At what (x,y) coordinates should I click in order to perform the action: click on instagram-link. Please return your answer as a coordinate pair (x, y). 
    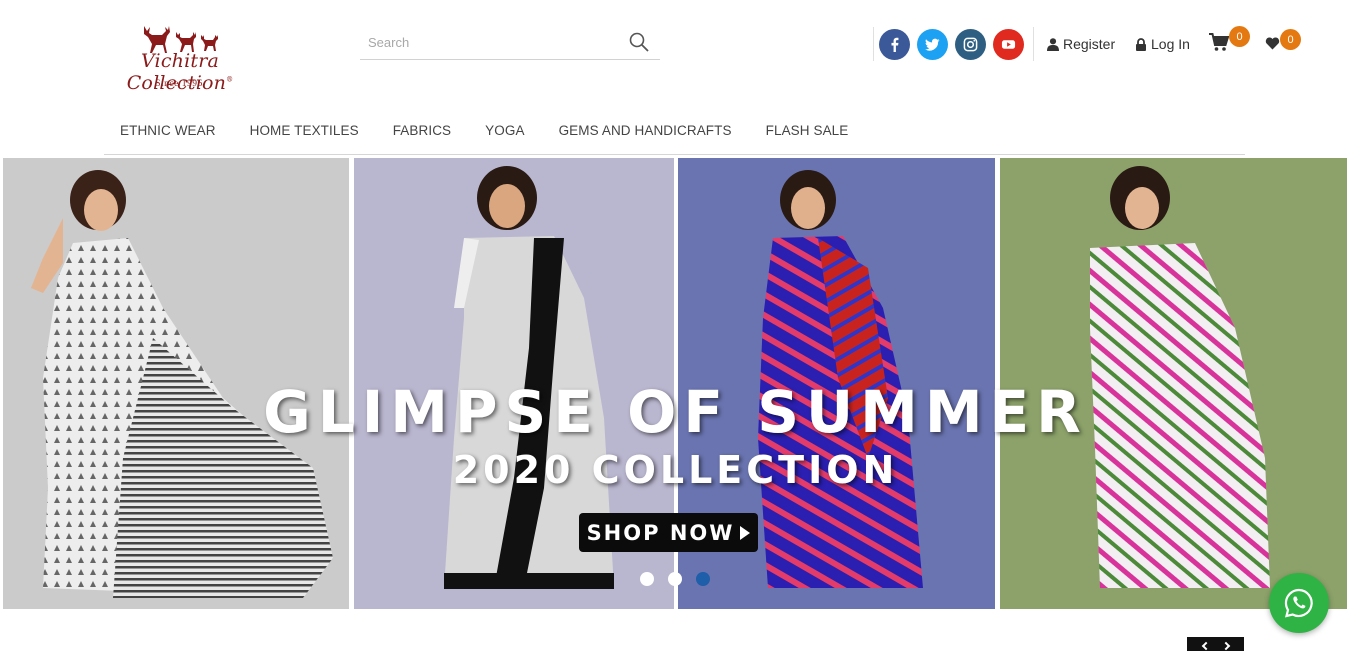
    Looking at the image, I should click on (970, 44).